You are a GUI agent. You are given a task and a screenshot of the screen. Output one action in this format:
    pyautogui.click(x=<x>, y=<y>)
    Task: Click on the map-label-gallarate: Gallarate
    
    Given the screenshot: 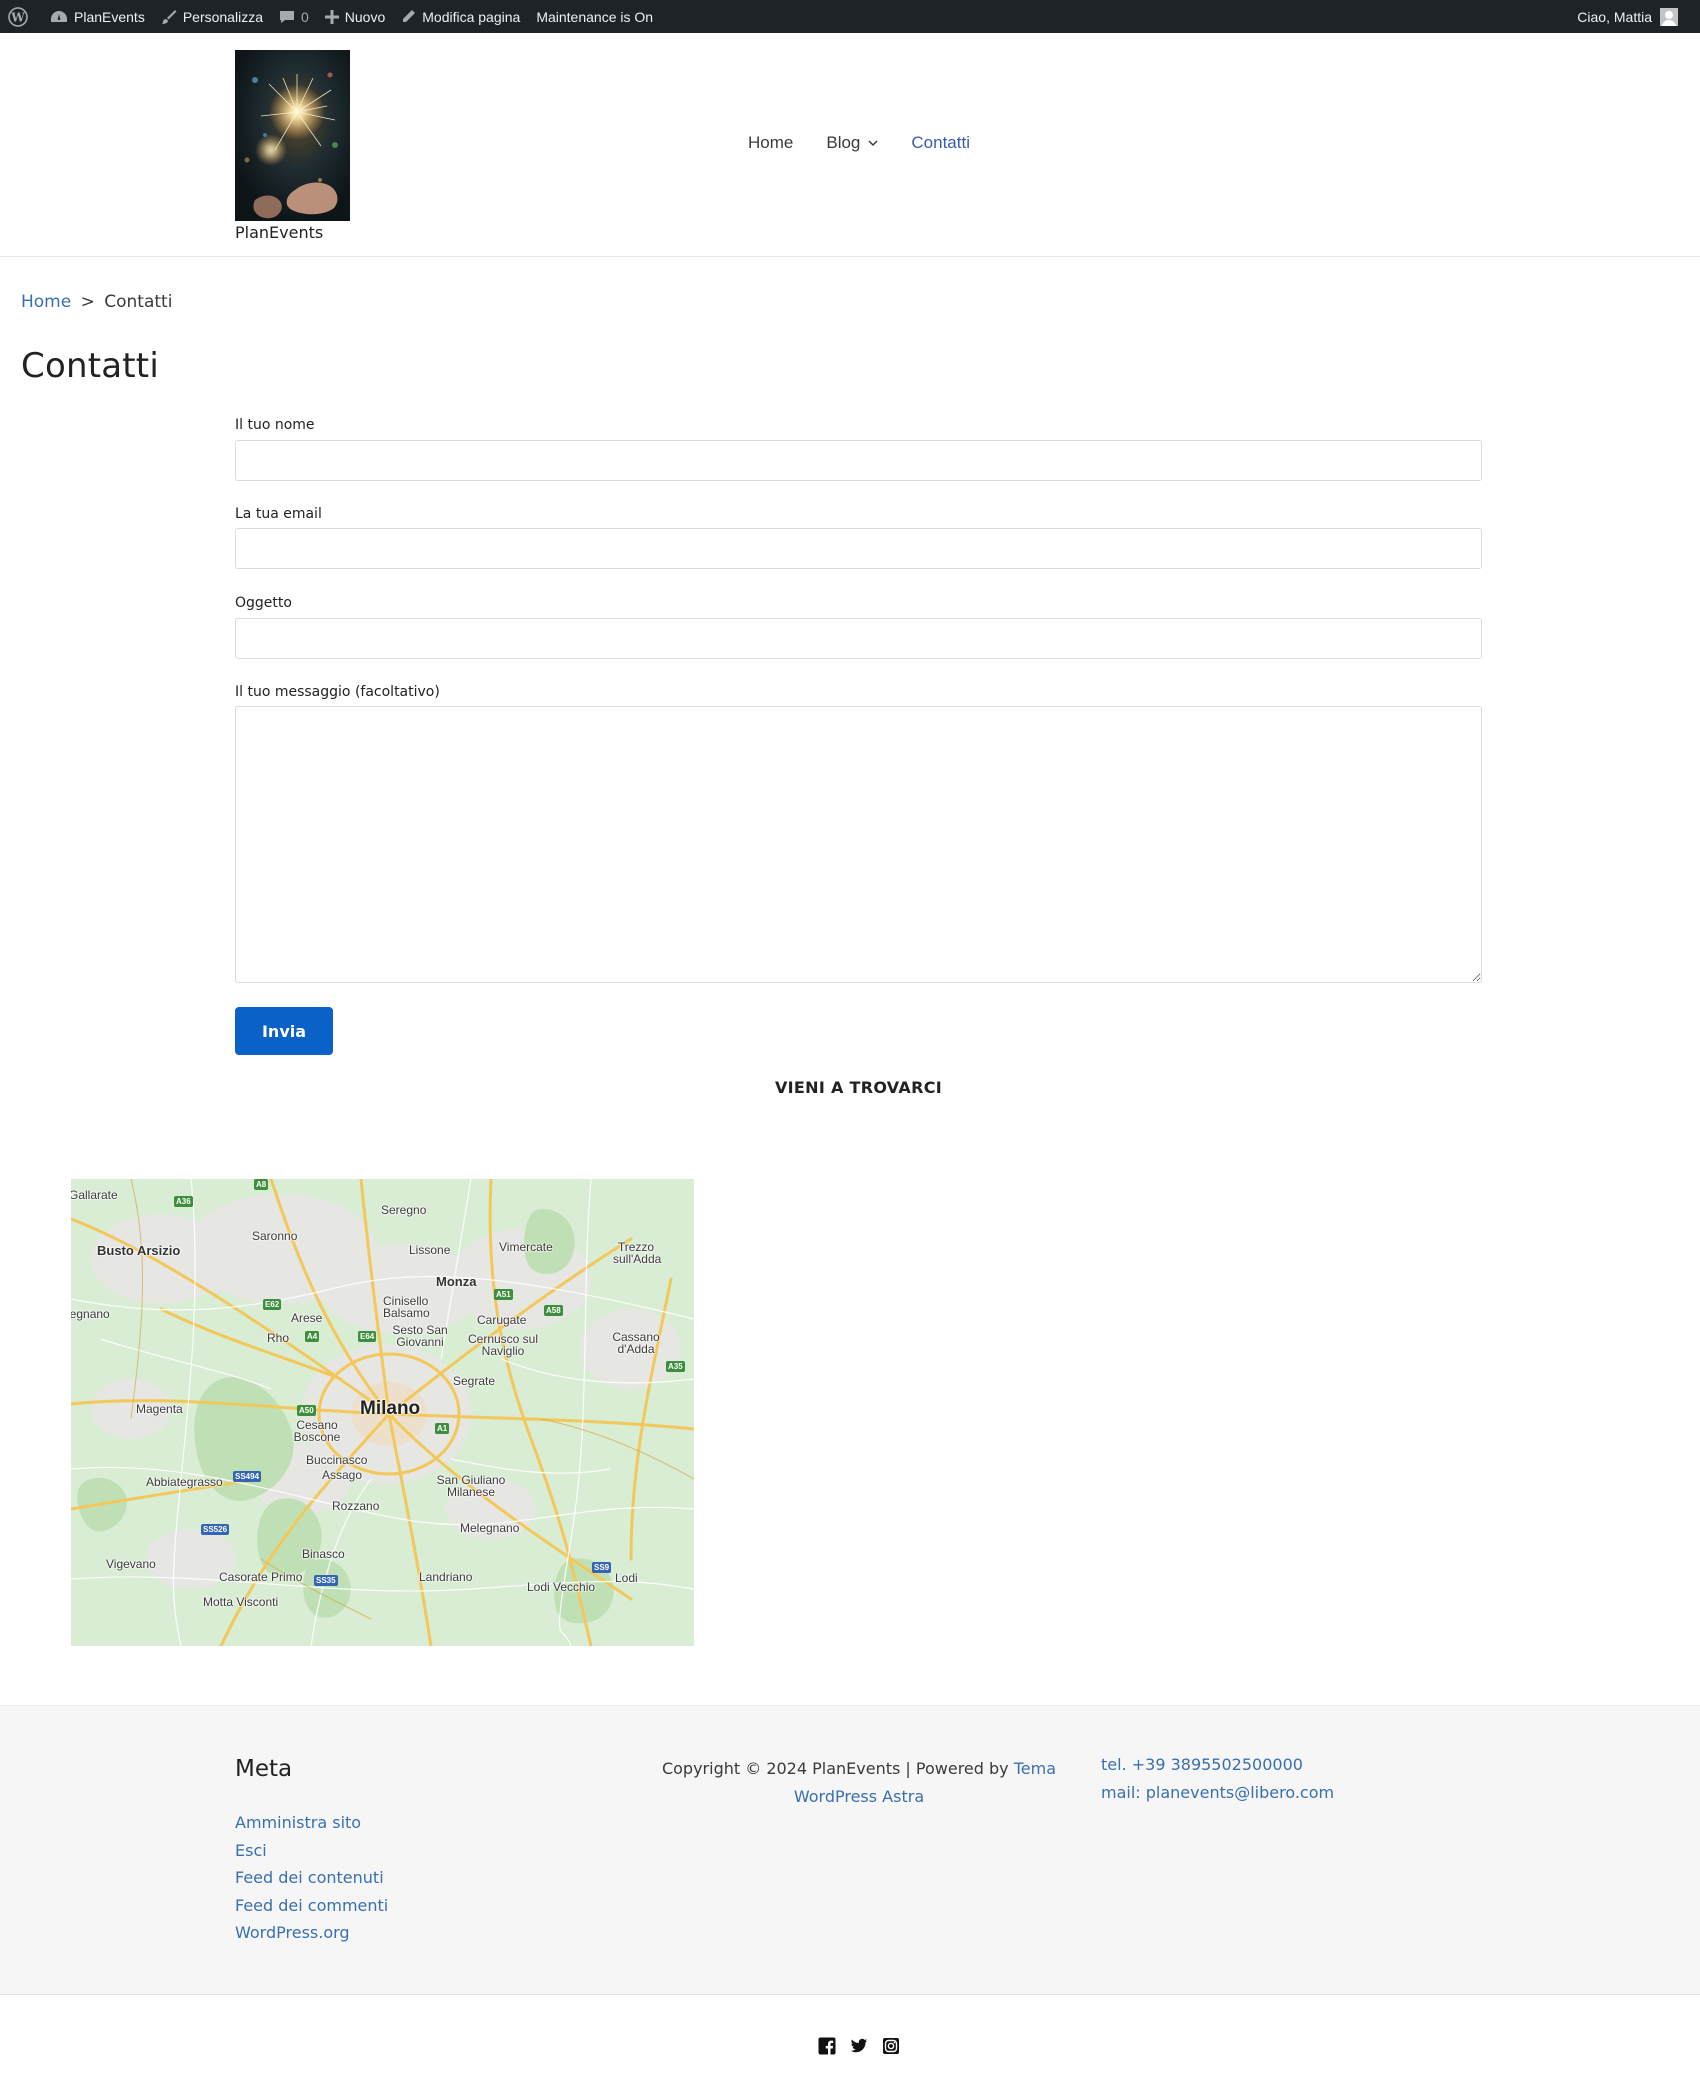 What is the action you would take?
    pyautogui.click(x=94, y=1195)
    